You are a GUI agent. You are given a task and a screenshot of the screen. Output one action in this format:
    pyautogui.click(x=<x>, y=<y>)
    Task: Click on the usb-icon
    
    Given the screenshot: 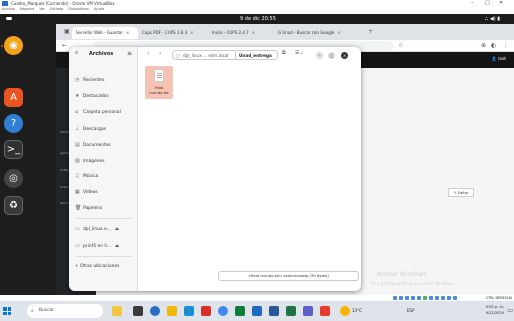 What is the action you would take?
    pyautogui.click(x=419, y=298)
    